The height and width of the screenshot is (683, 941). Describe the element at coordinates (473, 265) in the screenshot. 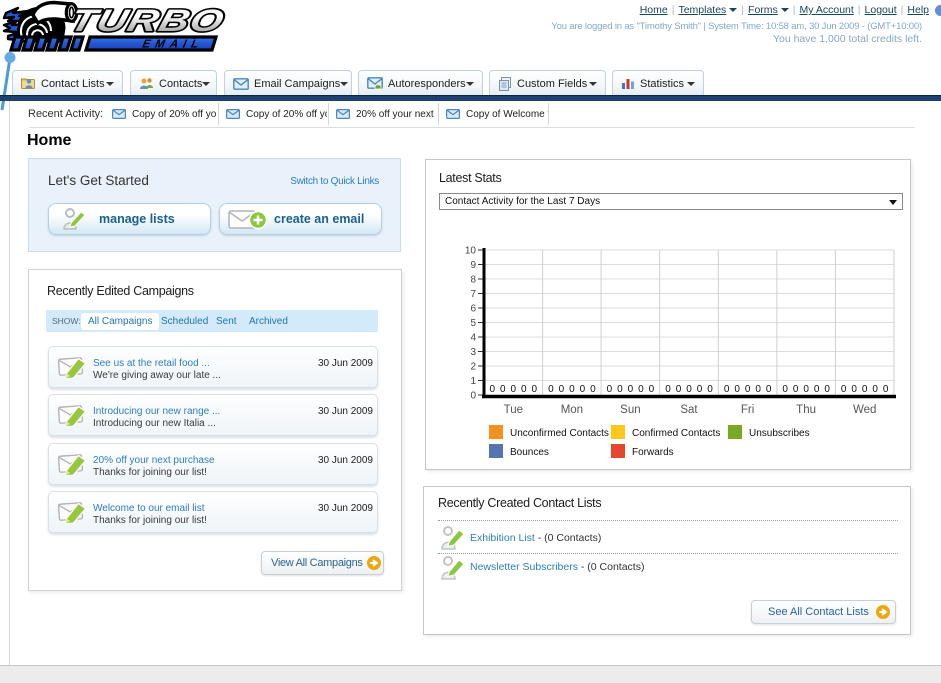

I see `svg-text: 9` at that location.